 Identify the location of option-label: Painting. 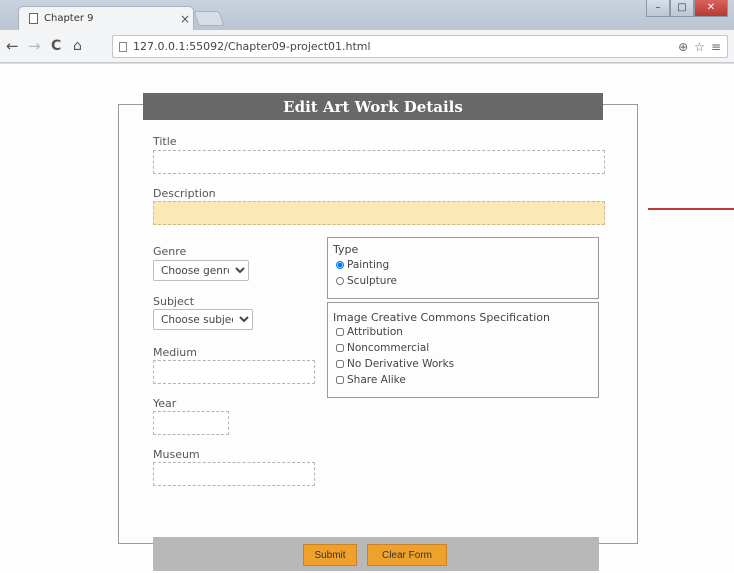
(368, 265).